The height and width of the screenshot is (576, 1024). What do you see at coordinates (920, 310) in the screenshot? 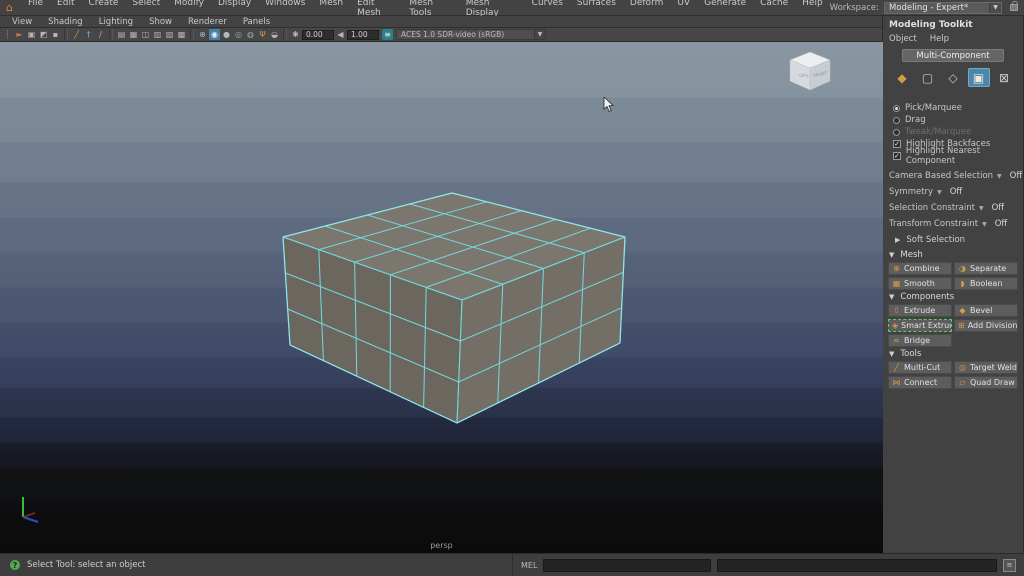
I see `extrude-button: ⇧ Extrude` at bounding box center [920, 310].